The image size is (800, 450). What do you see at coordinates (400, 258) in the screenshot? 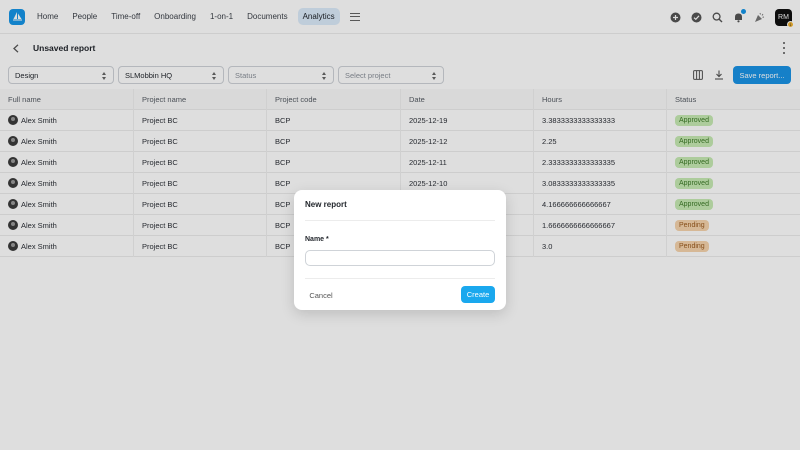
I see `name-field` at bounding box center [400, 258].